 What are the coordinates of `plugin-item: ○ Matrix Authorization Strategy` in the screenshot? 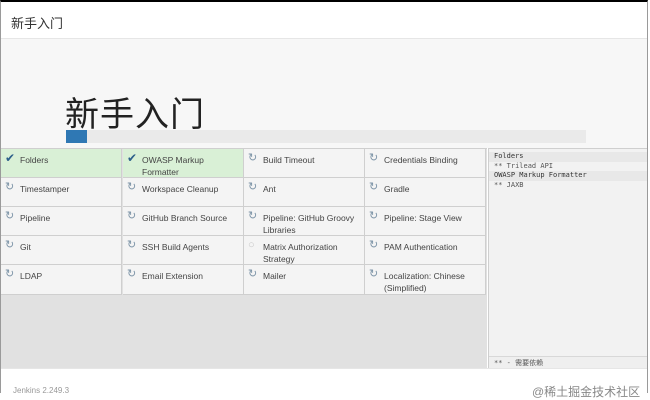 It's located at (304, 250).